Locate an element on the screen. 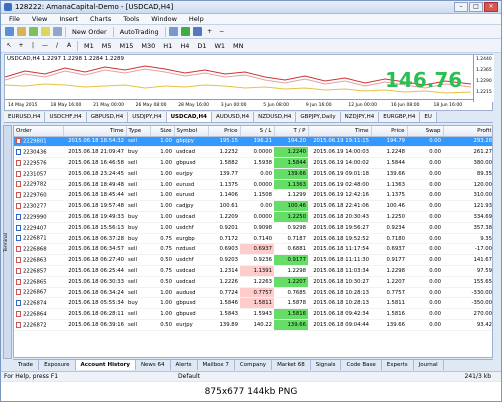 The height and width of the screenshot is (402, 502). timeframe-h1: H1 is located at coordinates (167, 46).